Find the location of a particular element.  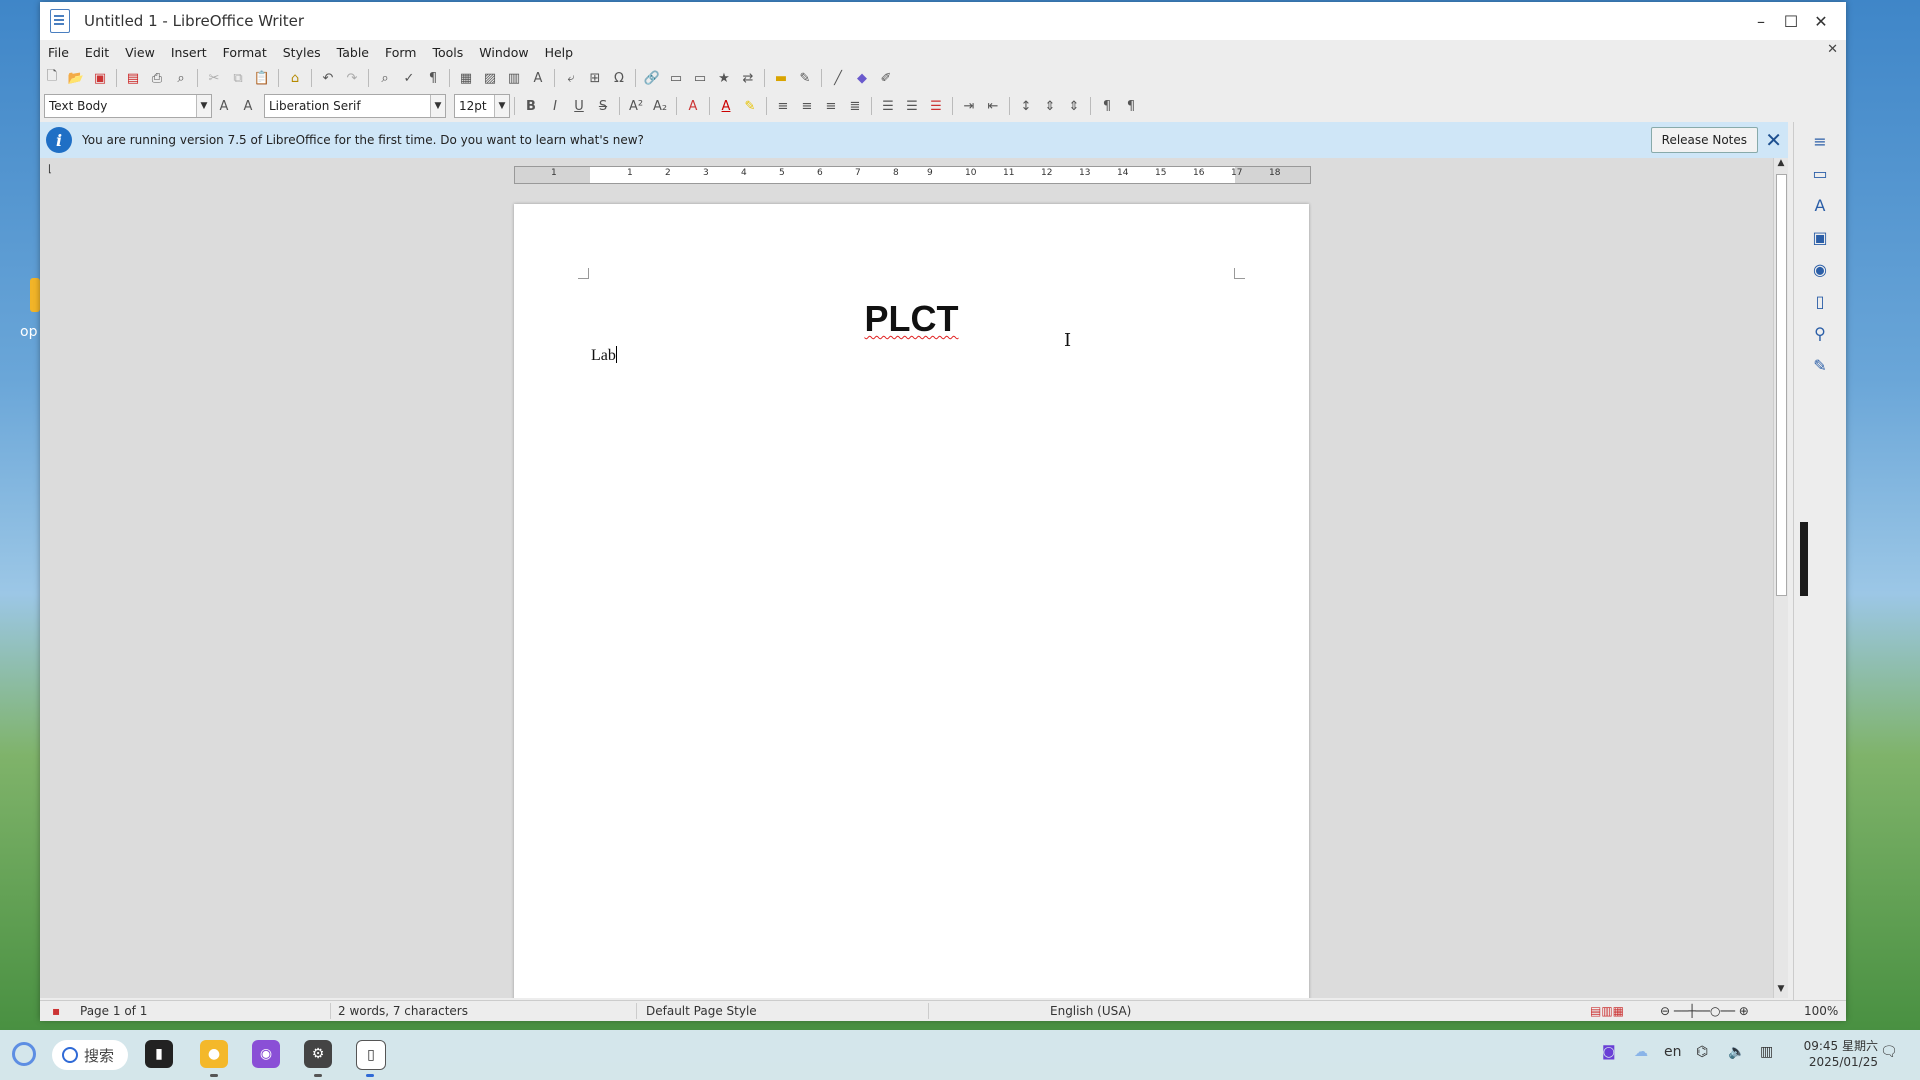

menu-format: Format is located at coordinates (245, 52).